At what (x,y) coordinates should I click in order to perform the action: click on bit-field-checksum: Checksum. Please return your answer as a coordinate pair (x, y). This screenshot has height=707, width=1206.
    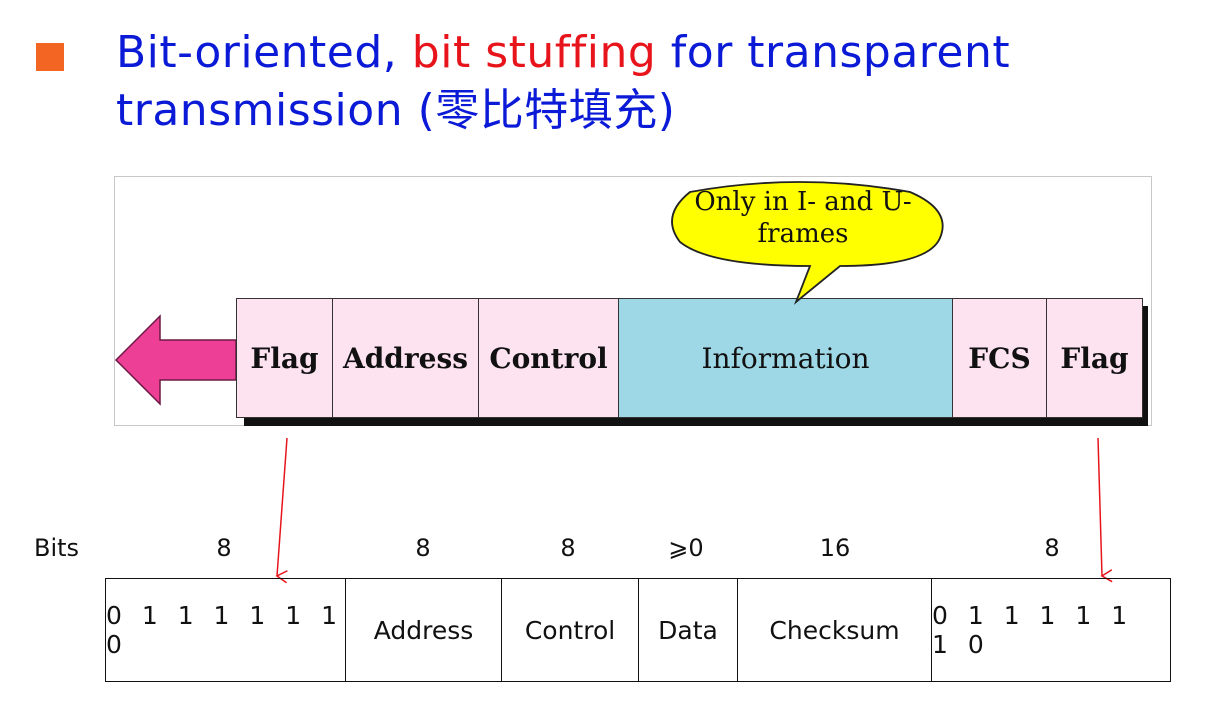
    Looking at the image, I should click on (835, 630).